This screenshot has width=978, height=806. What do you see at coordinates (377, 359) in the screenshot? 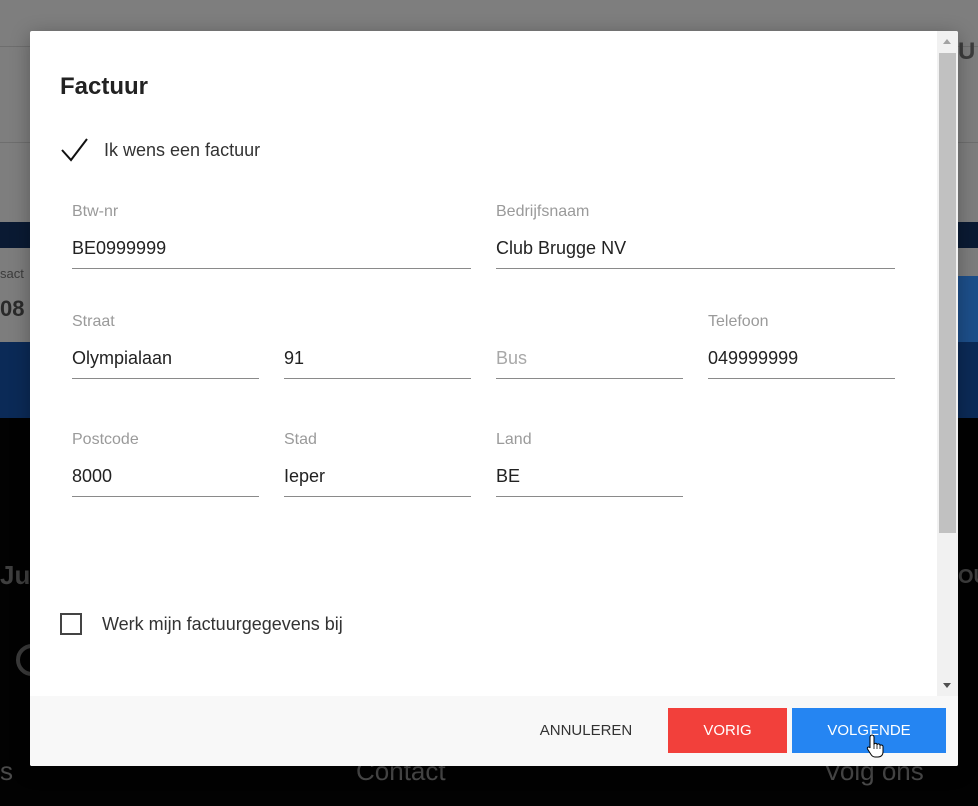
I see `number-input` at bounding box center [377, 359].